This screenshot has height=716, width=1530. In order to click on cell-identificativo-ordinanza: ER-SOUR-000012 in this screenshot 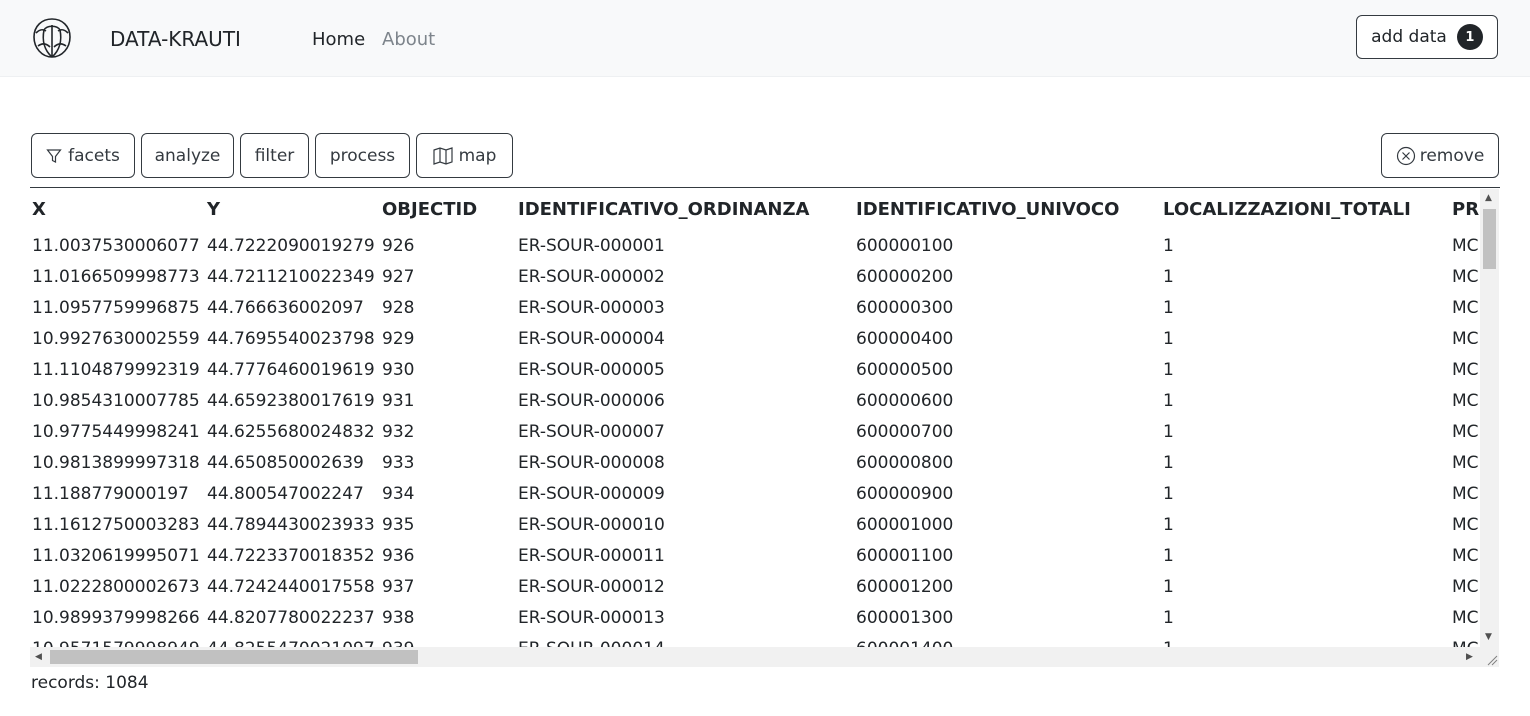, I will do `click(591, 586)`.